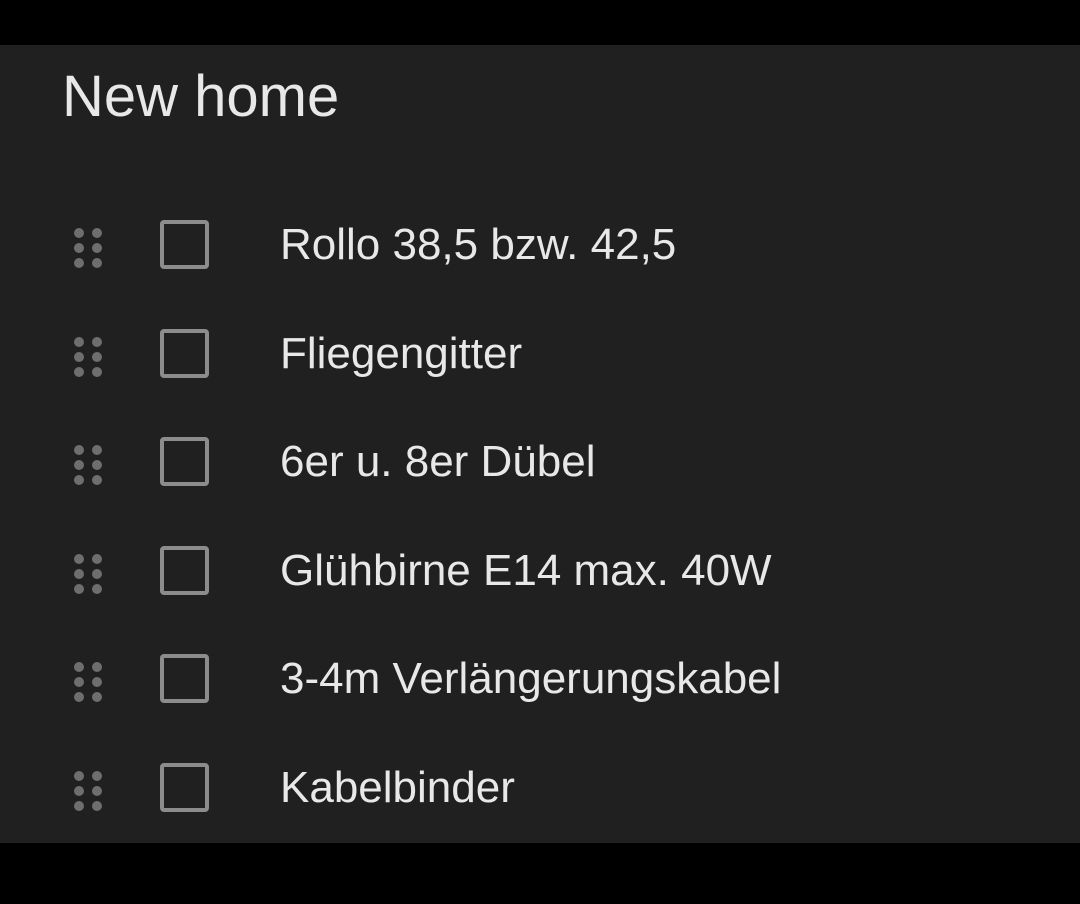 The width and height of the screenshot is (1080, 904). I want to click on status-bar-area, so click(540, 22).